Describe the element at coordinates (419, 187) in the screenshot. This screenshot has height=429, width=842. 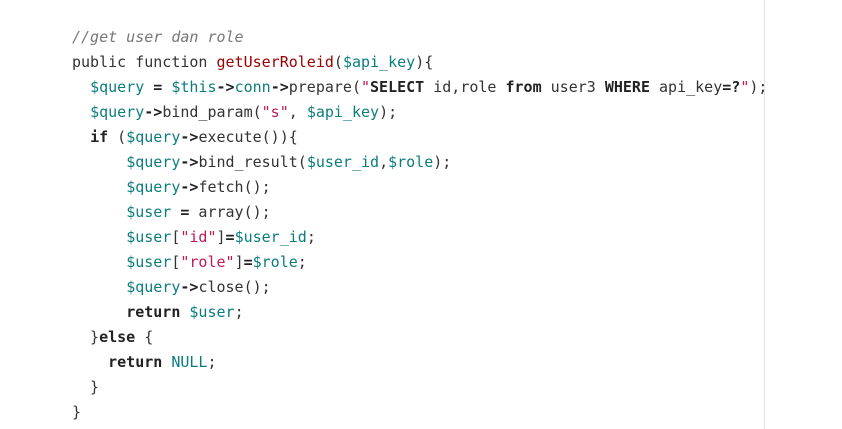
I see `code-line: $query->fetch();` at that location.